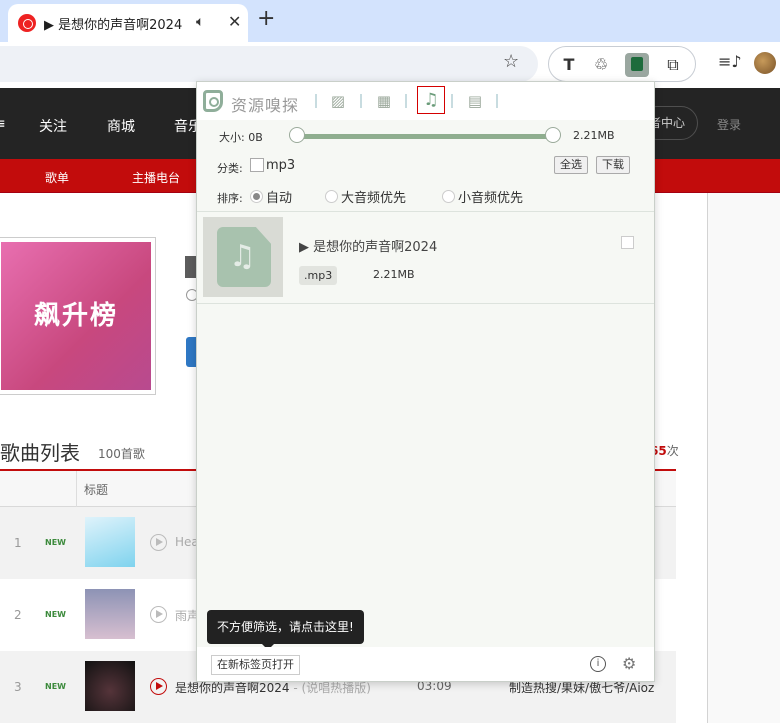 The width and height of the screenshot is (780, 723). What do you see at coordinates (569, 65) in the screenshot?
I see `text-extension-icon: T` at bounding box center [569, 65].